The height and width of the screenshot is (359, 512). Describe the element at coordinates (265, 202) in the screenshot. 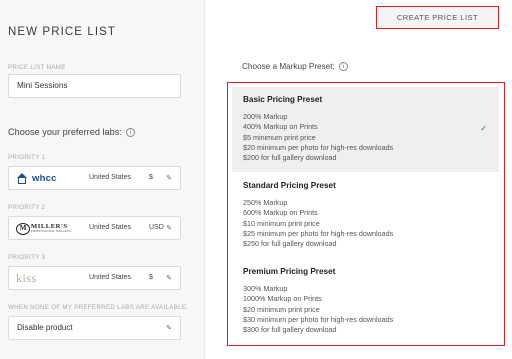

I see `preset-line: 250% Markup` at that location.